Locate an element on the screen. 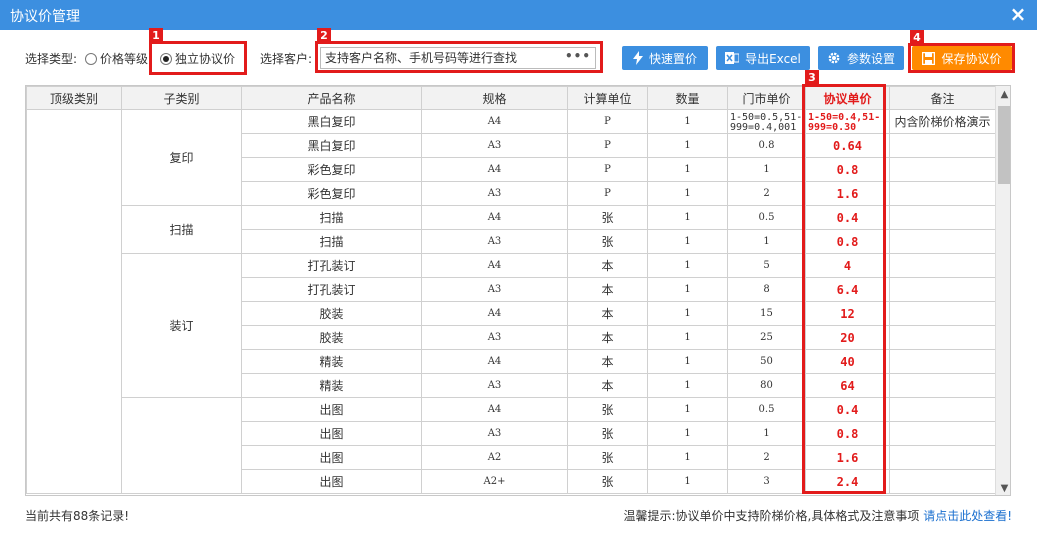 This screenshot has height=538, width=1037. spec-cell: A4 is located at coordinates (494, 265).